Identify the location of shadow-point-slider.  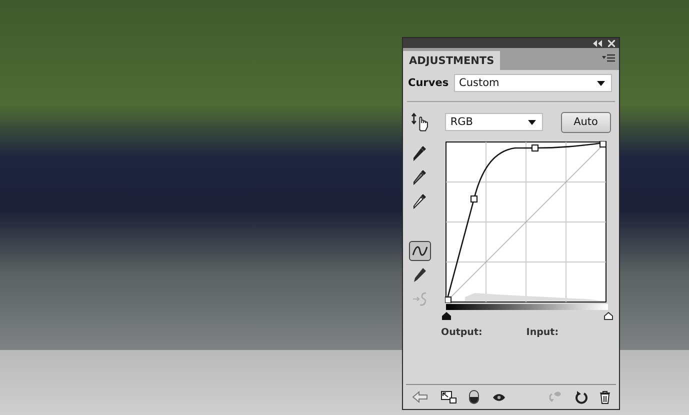
(446, 316).